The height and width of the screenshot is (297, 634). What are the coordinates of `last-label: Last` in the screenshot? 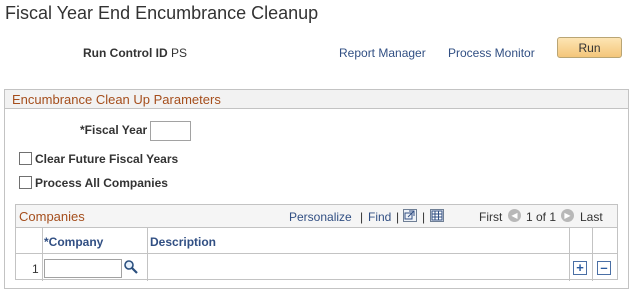 It's located at (591, 217).